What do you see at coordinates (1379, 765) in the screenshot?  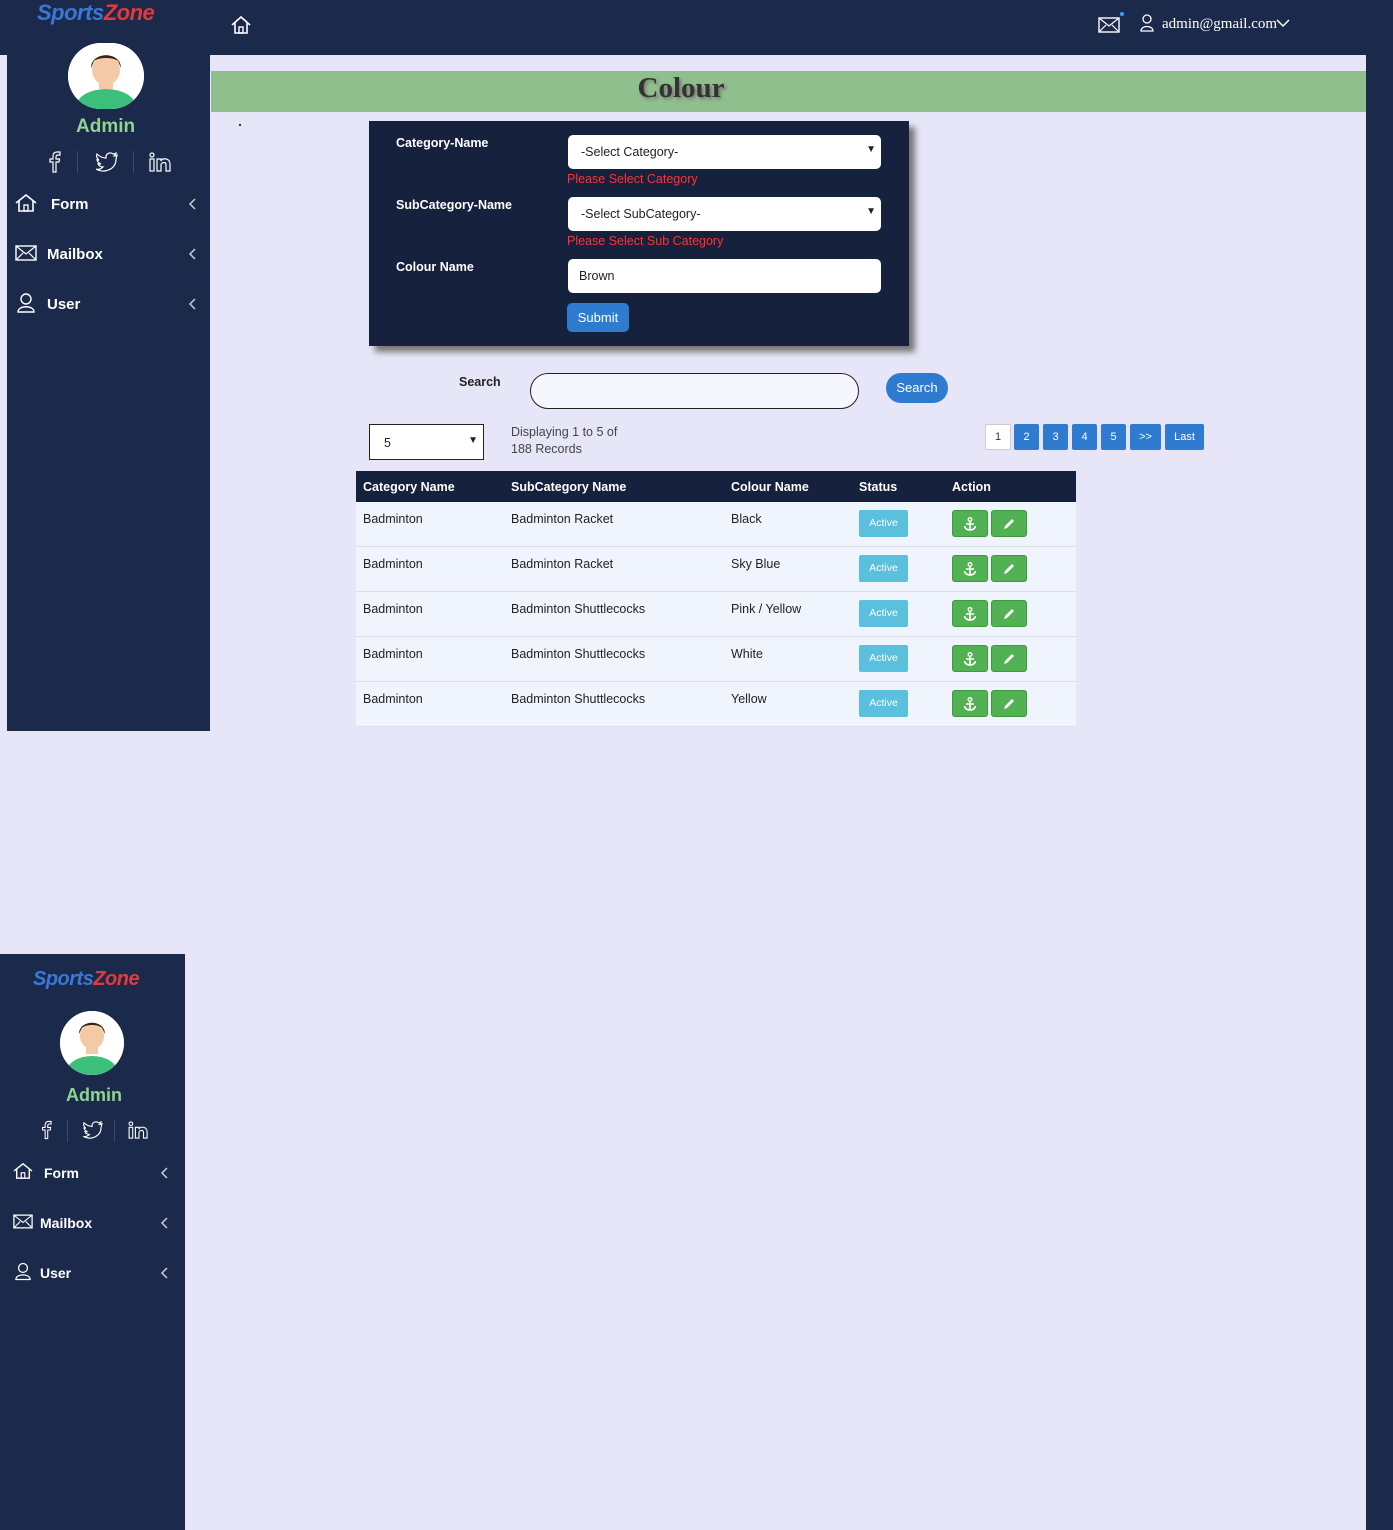 I see `right-edge-strip` at bounding box center [1379, 765].